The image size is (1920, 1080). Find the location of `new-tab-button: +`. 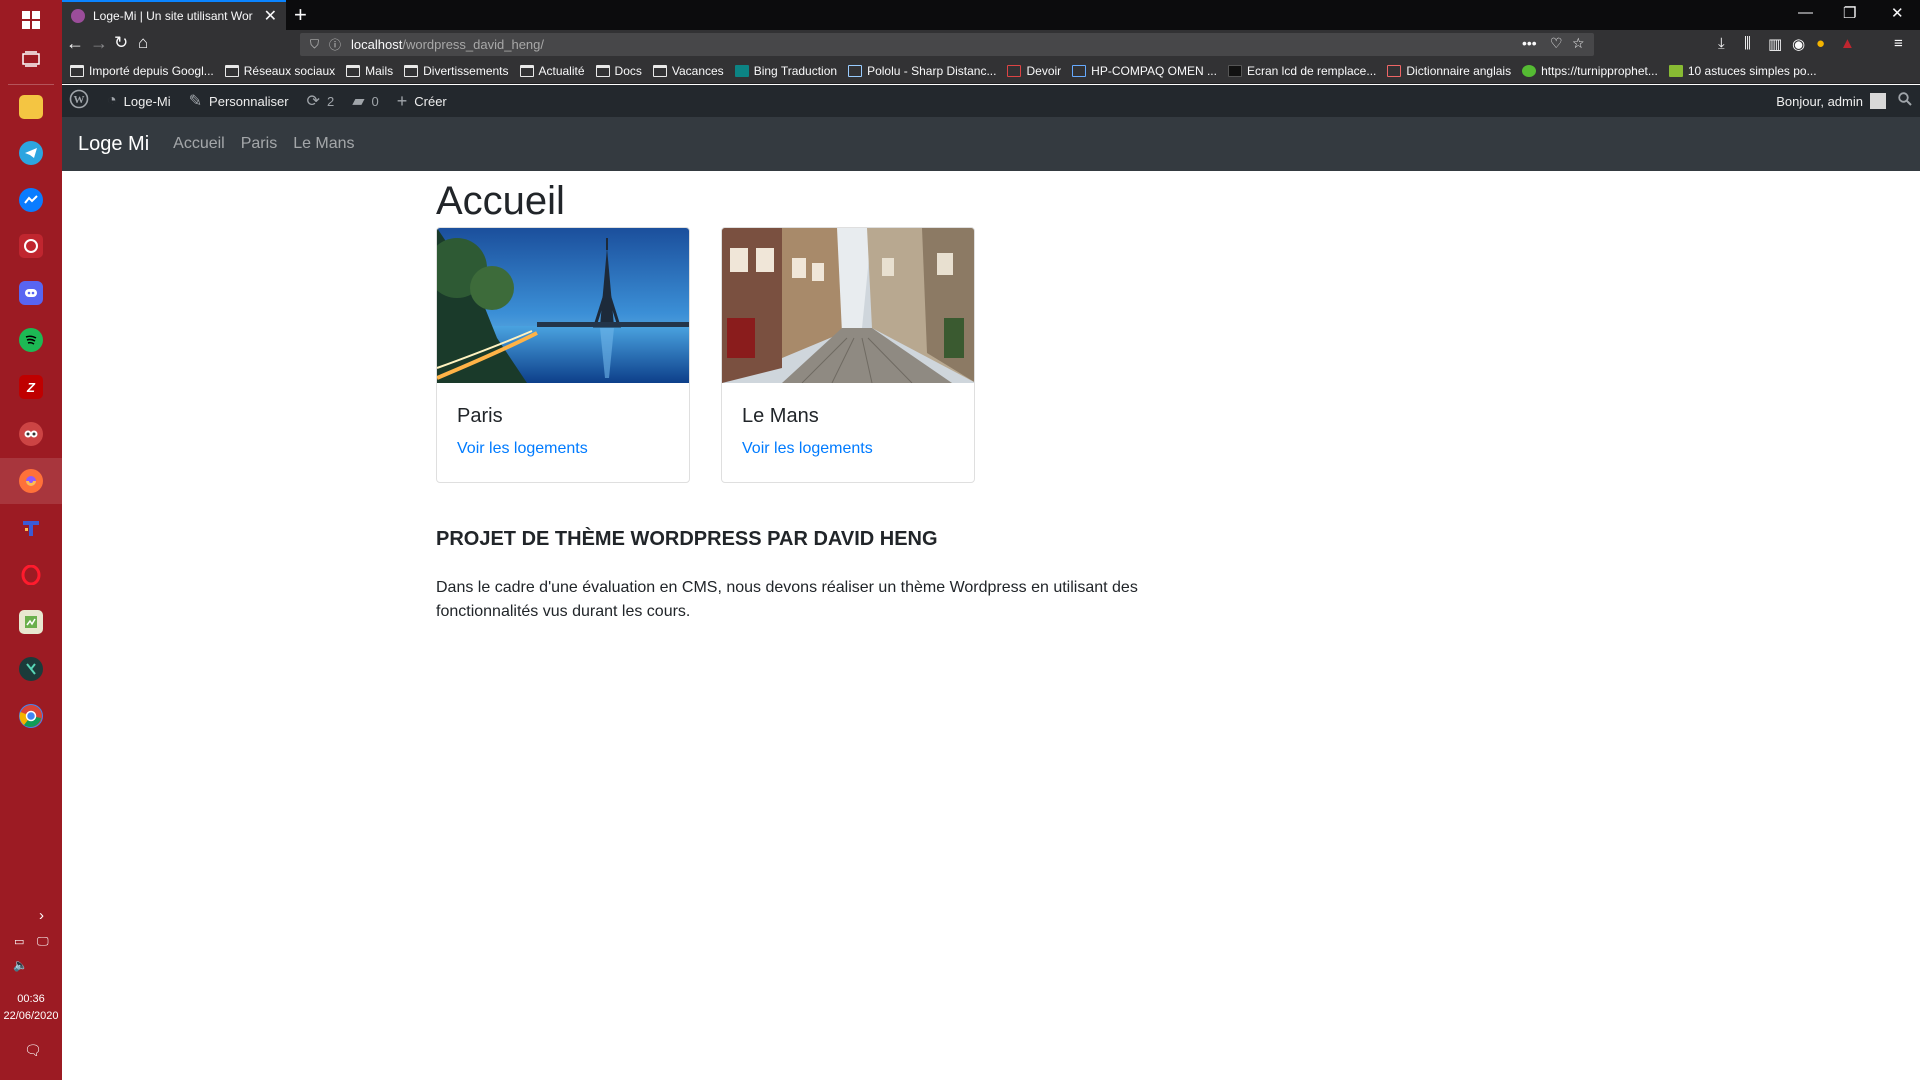

new-tab-button: + is located at coordinates (300, 15).